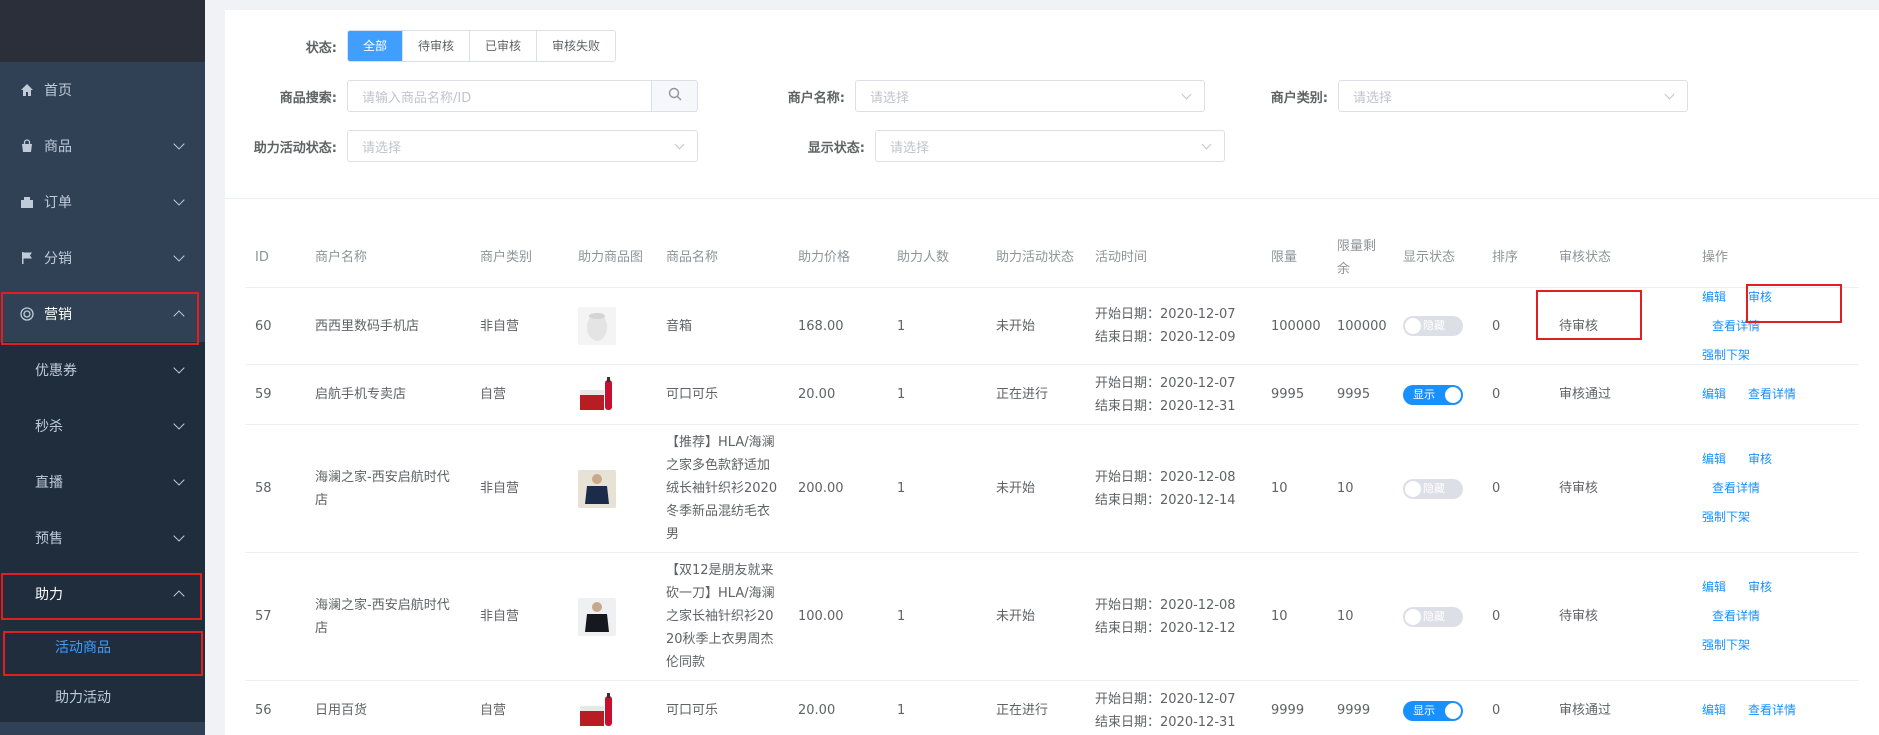 This screenshot has width=1879, height=735. What do you see at coordinates (102, 647) in the screenshot?
I see `sidebar-item-activity-products: 活动商品` at bounding box center [102, 647].